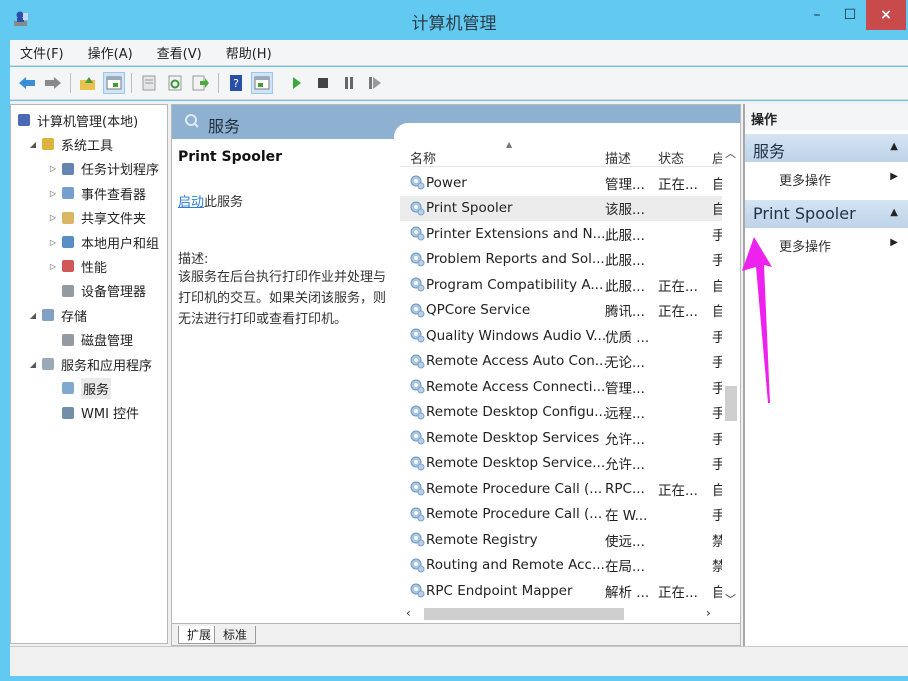 This screenshot has height=681, width=908. I want to click on horizontal-scroll-thumb, so click(524, 614).